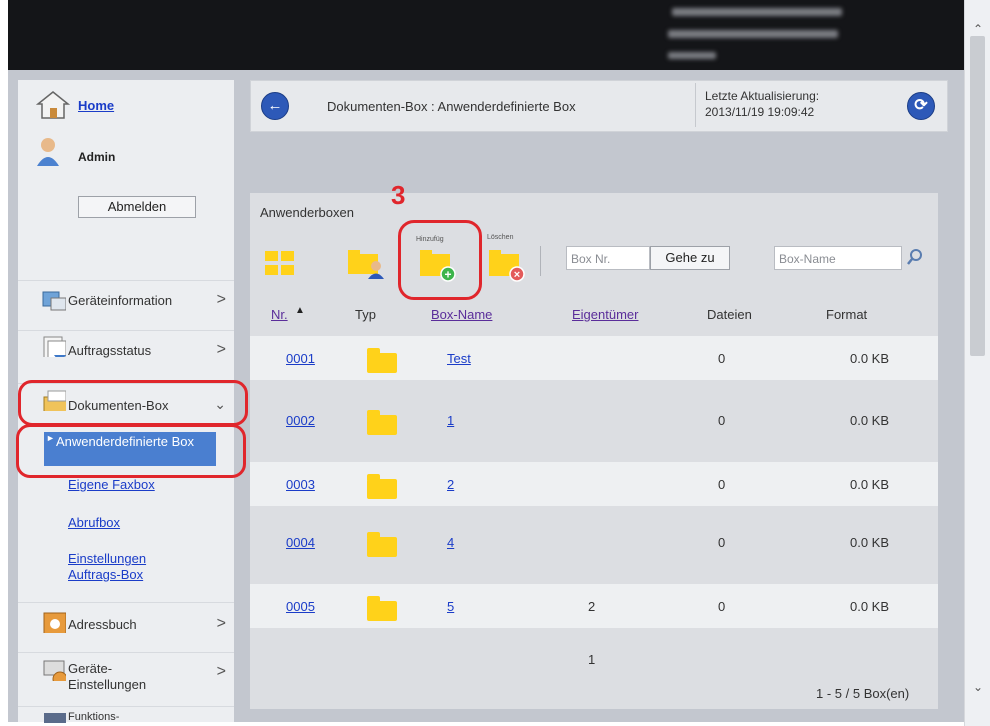  I want to click on top-banner, so click(486, 35).